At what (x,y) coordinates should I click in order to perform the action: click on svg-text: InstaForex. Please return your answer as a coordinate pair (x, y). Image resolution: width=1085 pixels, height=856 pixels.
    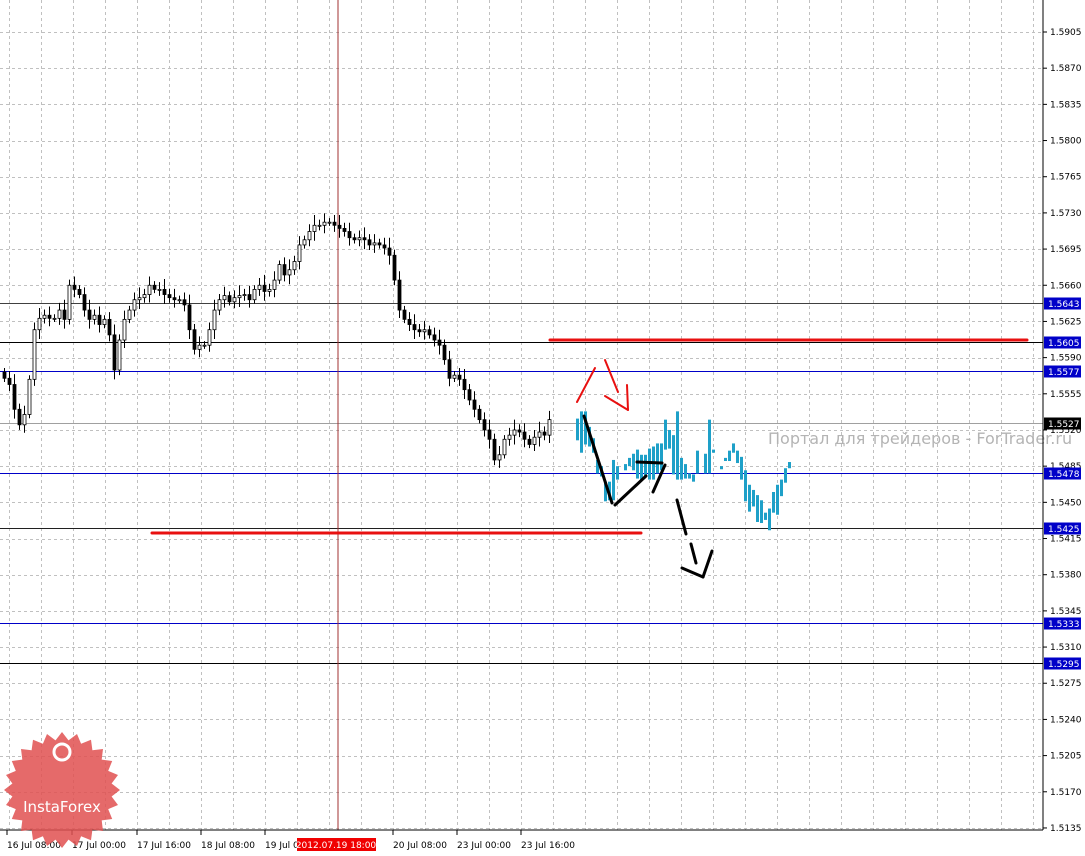
    Looking at the image, I should click on (62, 807).